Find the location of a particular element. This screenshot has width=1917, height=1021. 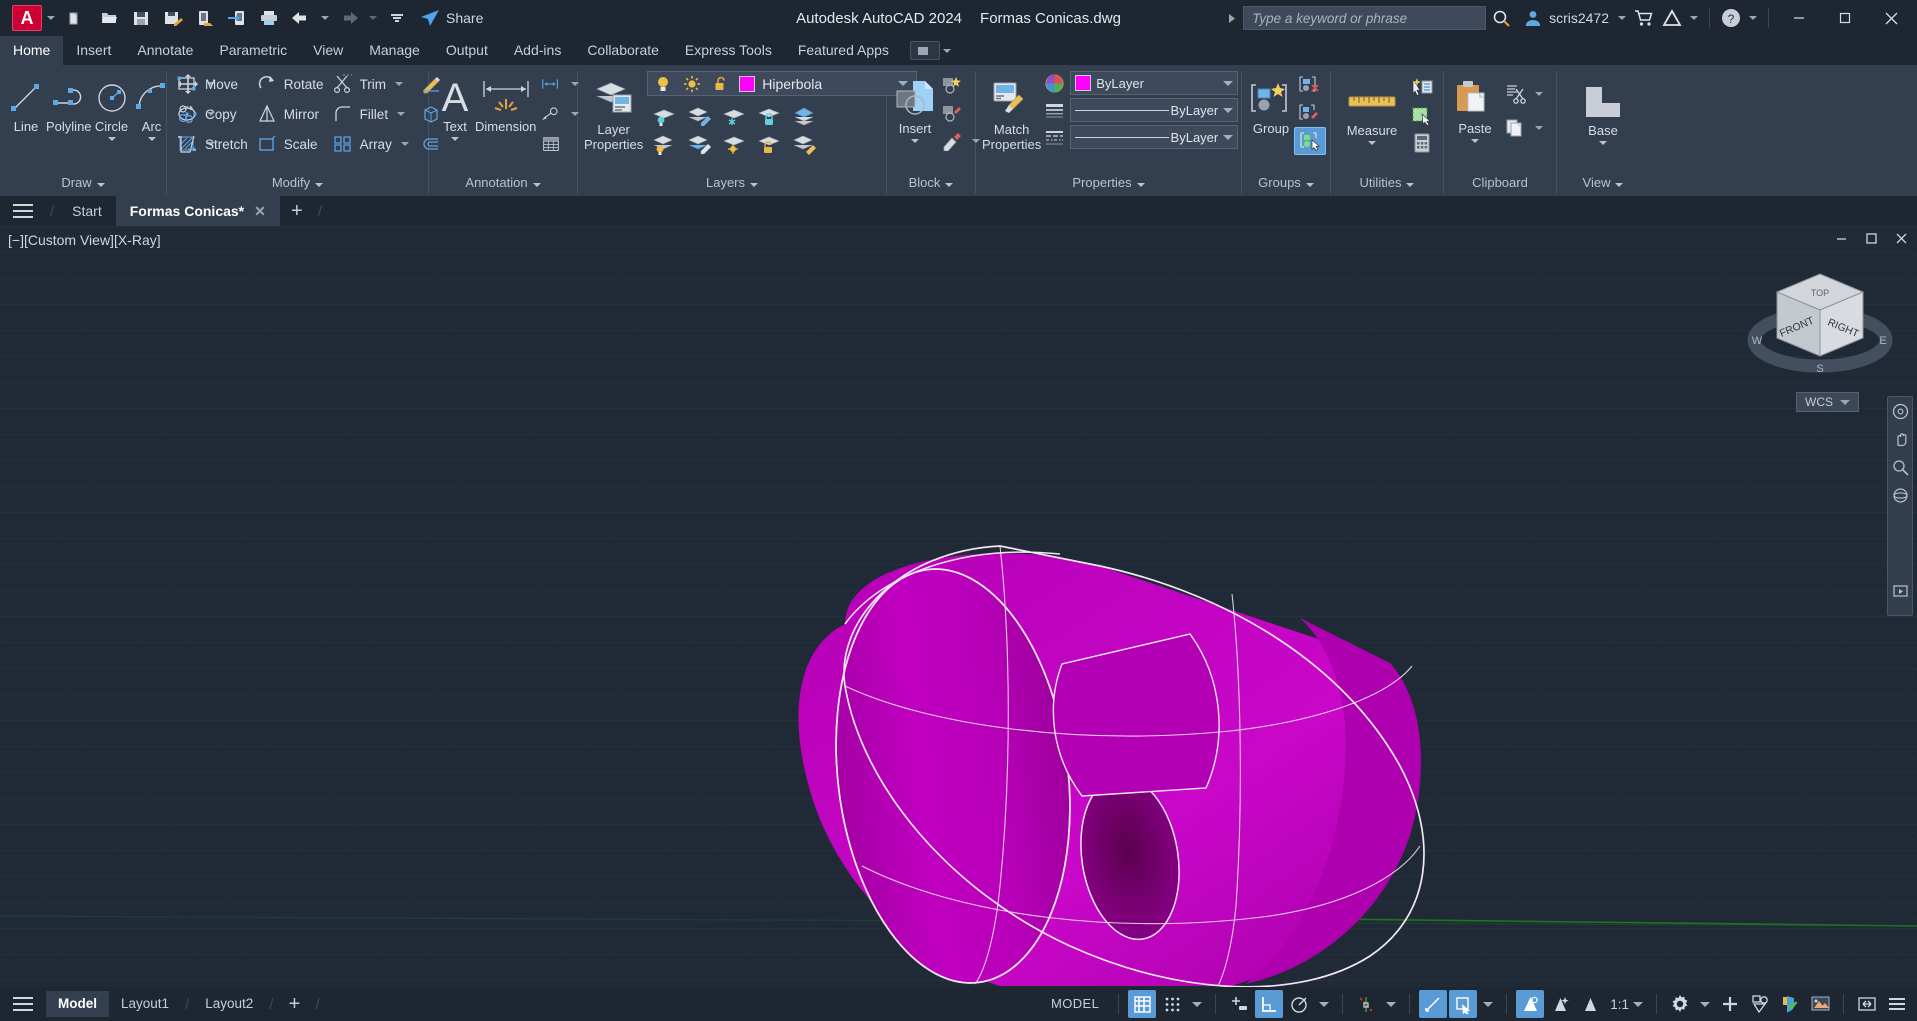

file-tab-close-icon: ✕ is located at coordinates (260, 211).